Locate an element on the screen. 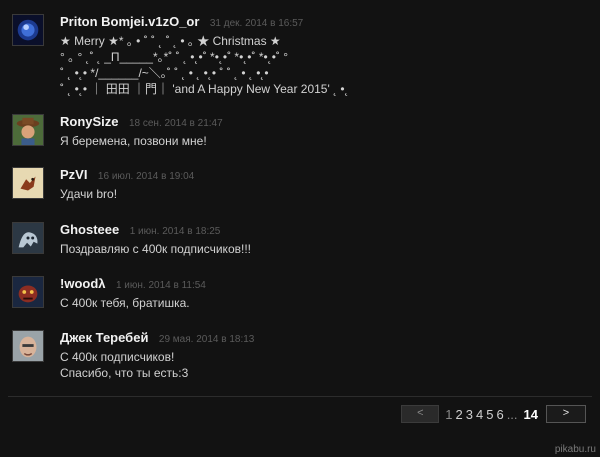  avatar-dragon-icon is located at coordinates (28, 183).